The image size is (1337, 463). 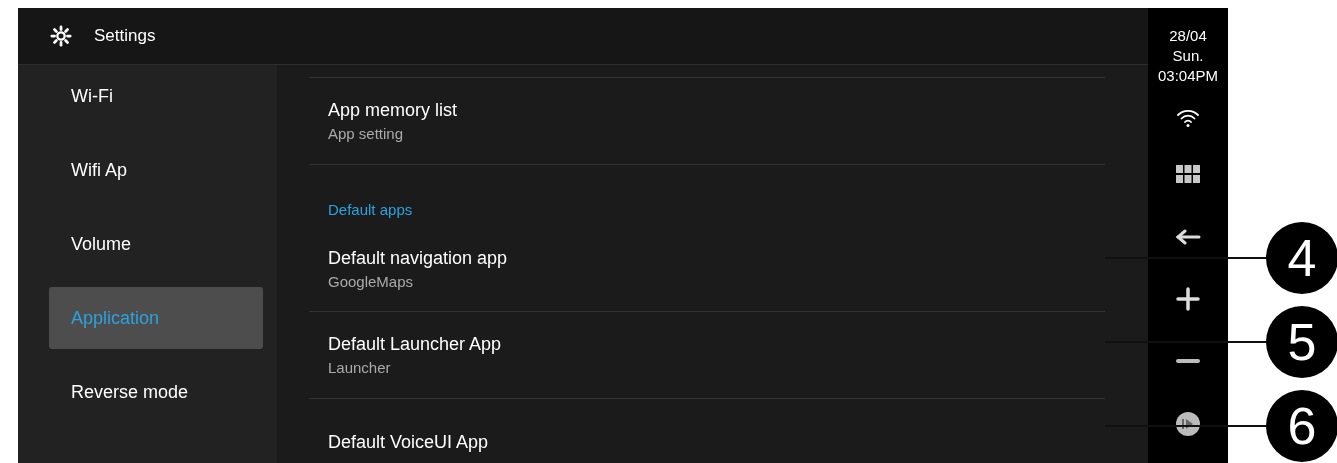 I want to click on callout-number: 5, so click(x=1301, y=342).